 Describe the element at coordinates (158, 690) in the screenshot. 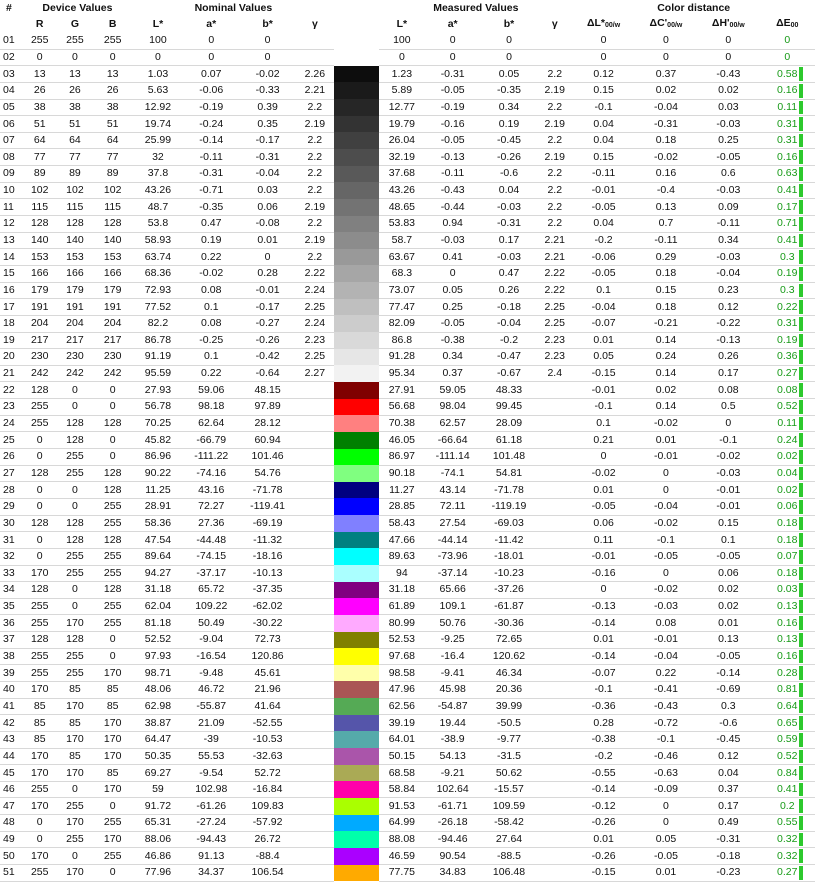

I see `cell-nominal-l: 48.06` at that location.